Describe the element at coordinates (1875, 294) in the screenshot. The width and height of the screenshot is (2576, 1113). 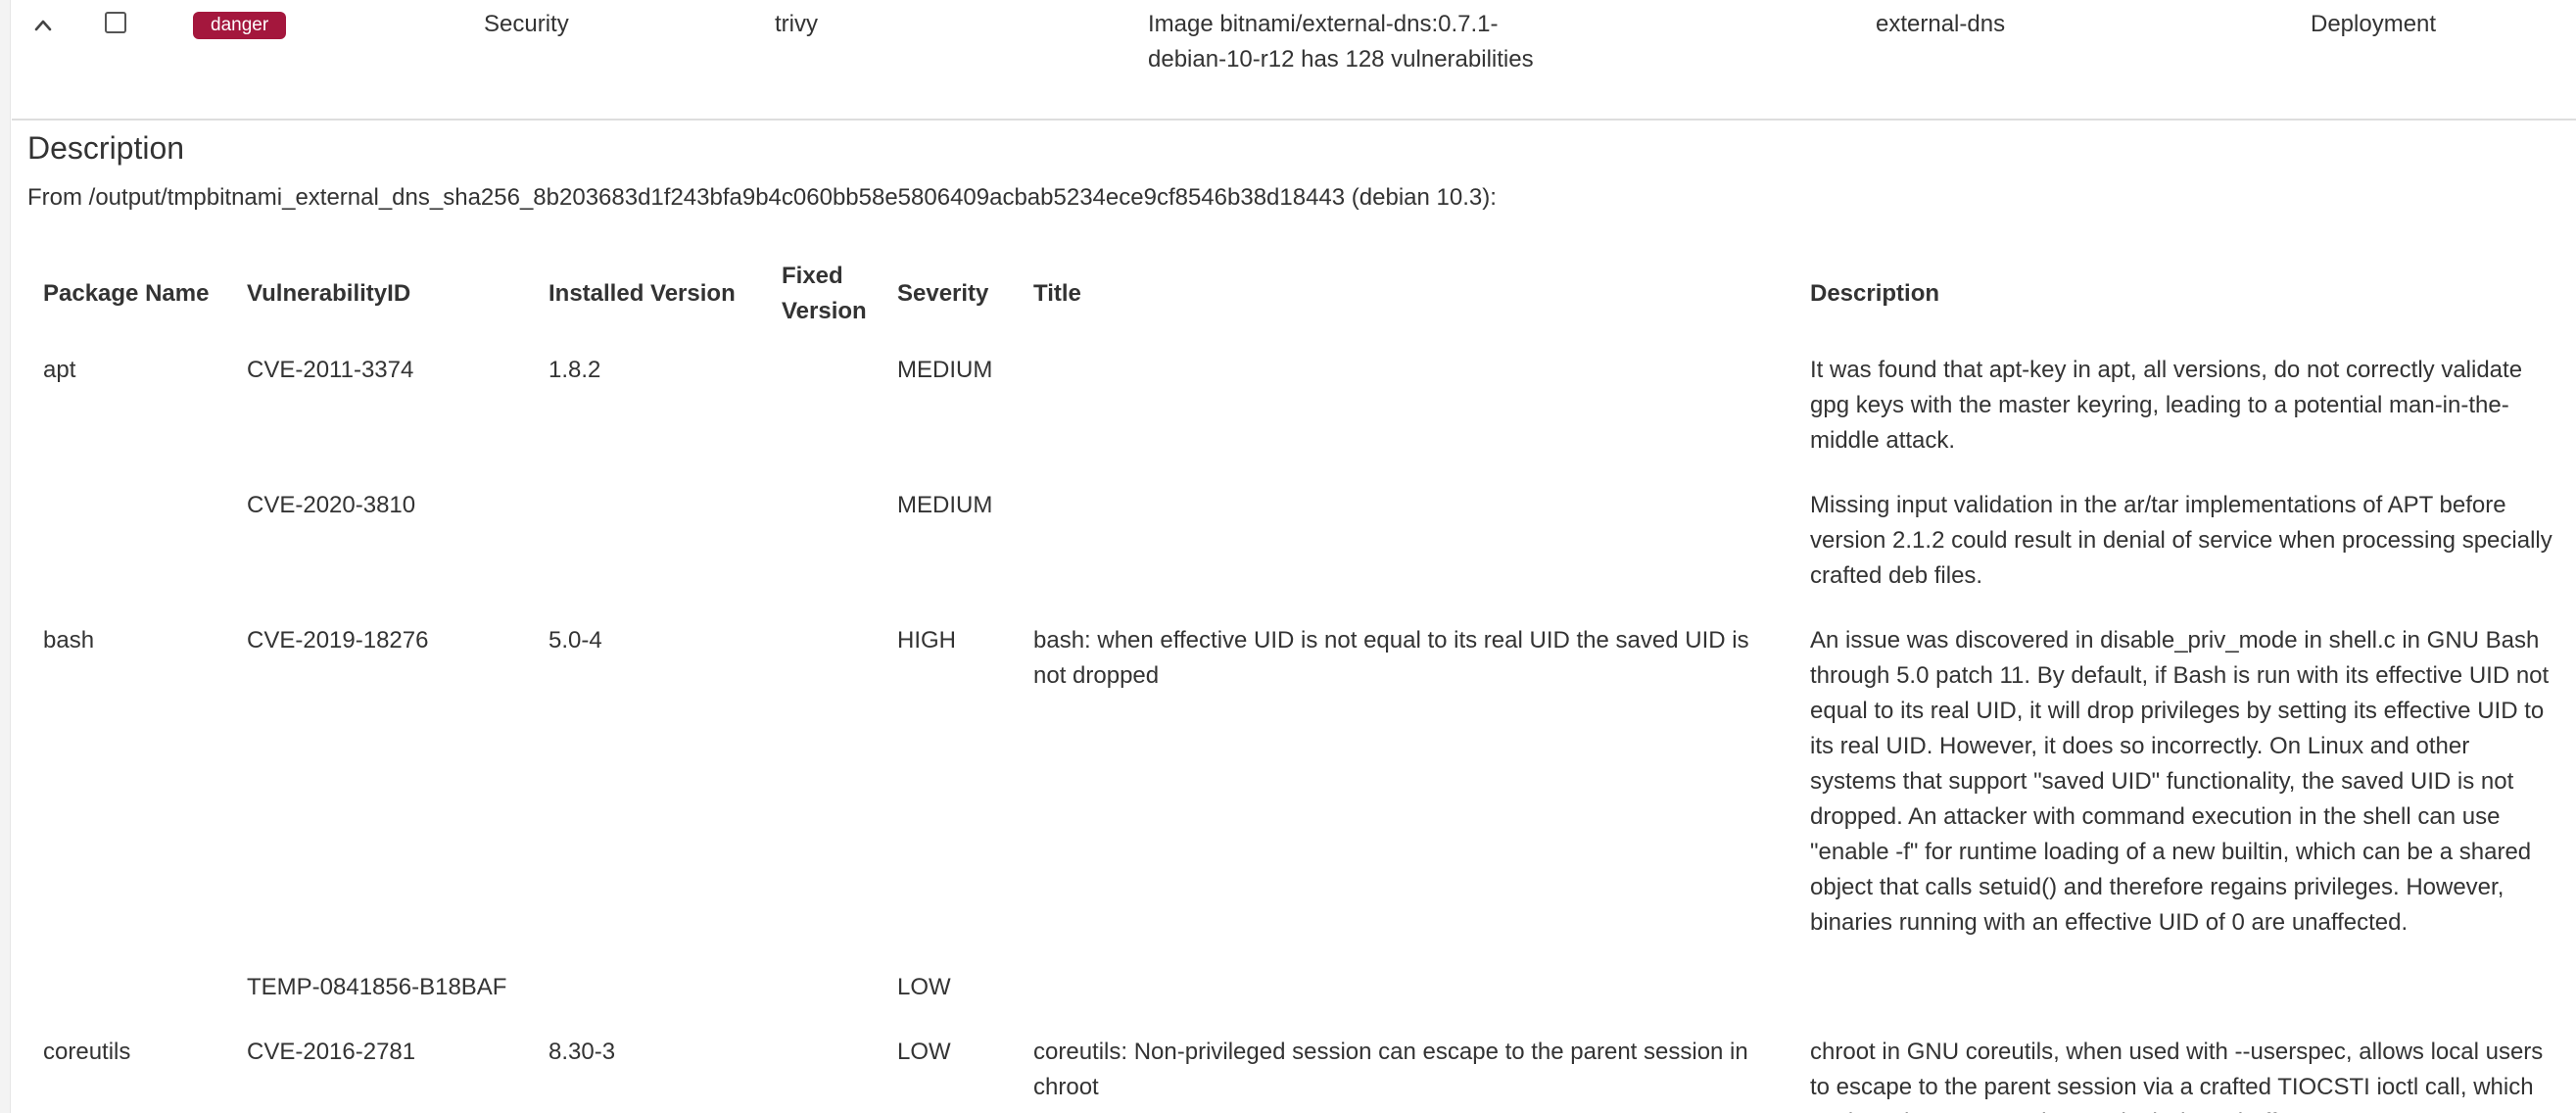
I see `header-description: Description` at that location.